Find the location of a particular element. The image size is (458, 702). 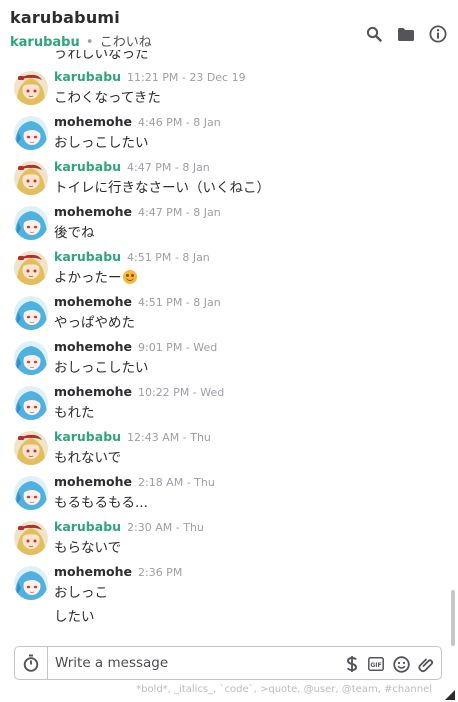

message-meta: karubabu 4:47 PM - 8 Jan is located at coordinates (132, 166).